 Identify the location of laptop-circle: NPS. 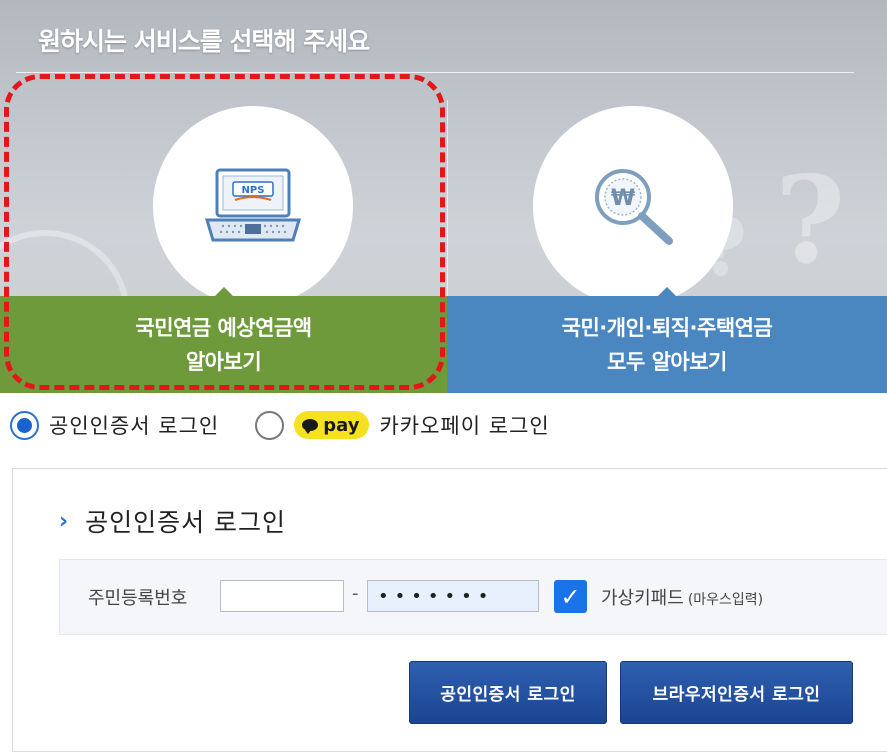
(253, 206).